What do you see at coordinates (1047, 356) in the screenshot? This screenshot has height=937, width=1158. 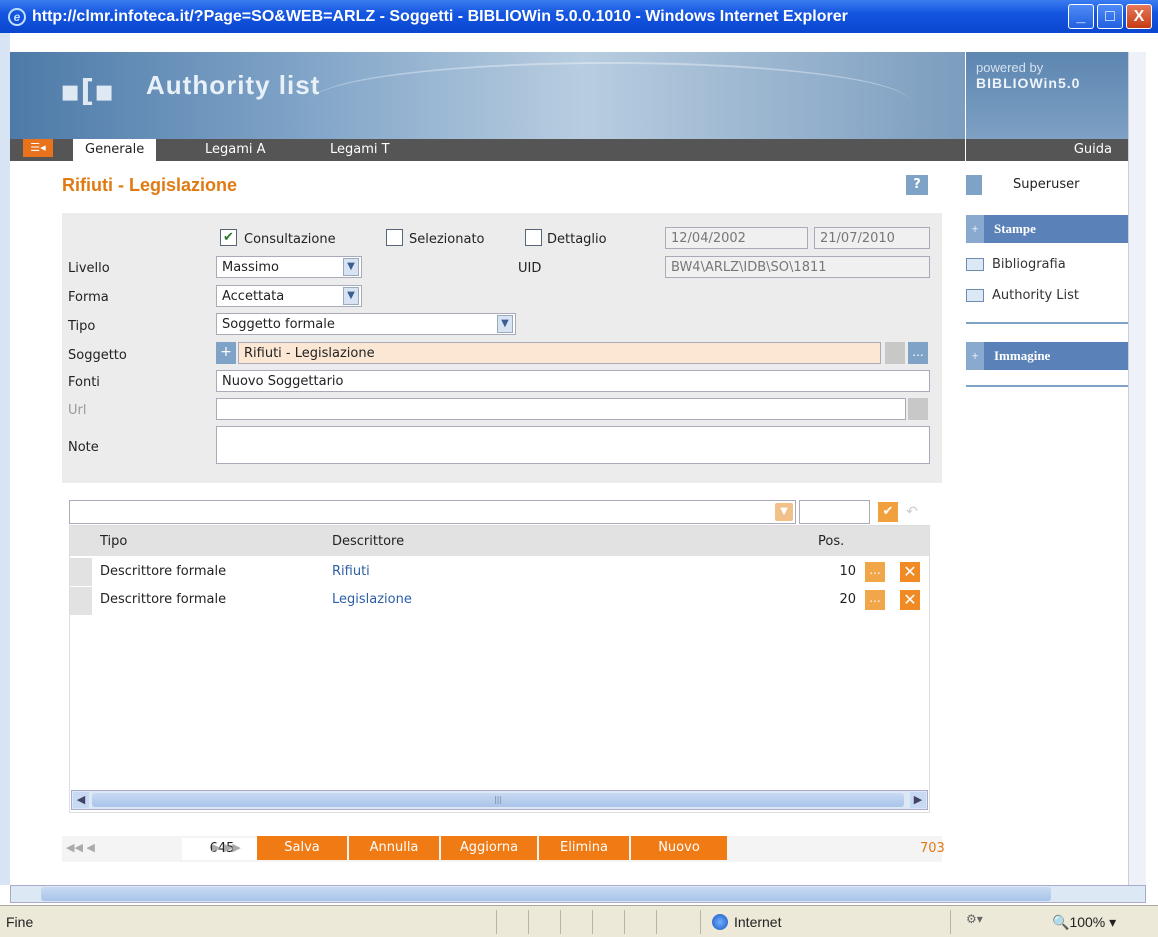 I see `immagine-header: + Immagine` at bounding box center [1047, 356].